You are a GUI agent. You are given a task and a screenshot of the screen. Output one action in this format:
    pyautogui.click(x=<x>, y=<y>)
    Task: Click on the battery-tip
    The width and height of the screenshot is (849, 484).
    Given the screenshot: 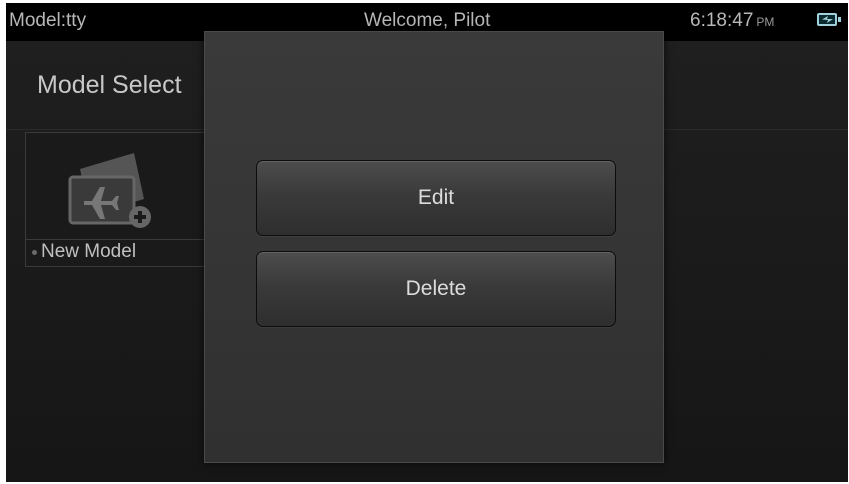 What is the action you would take?
    pyautogui.click(x=839, y=19)
    